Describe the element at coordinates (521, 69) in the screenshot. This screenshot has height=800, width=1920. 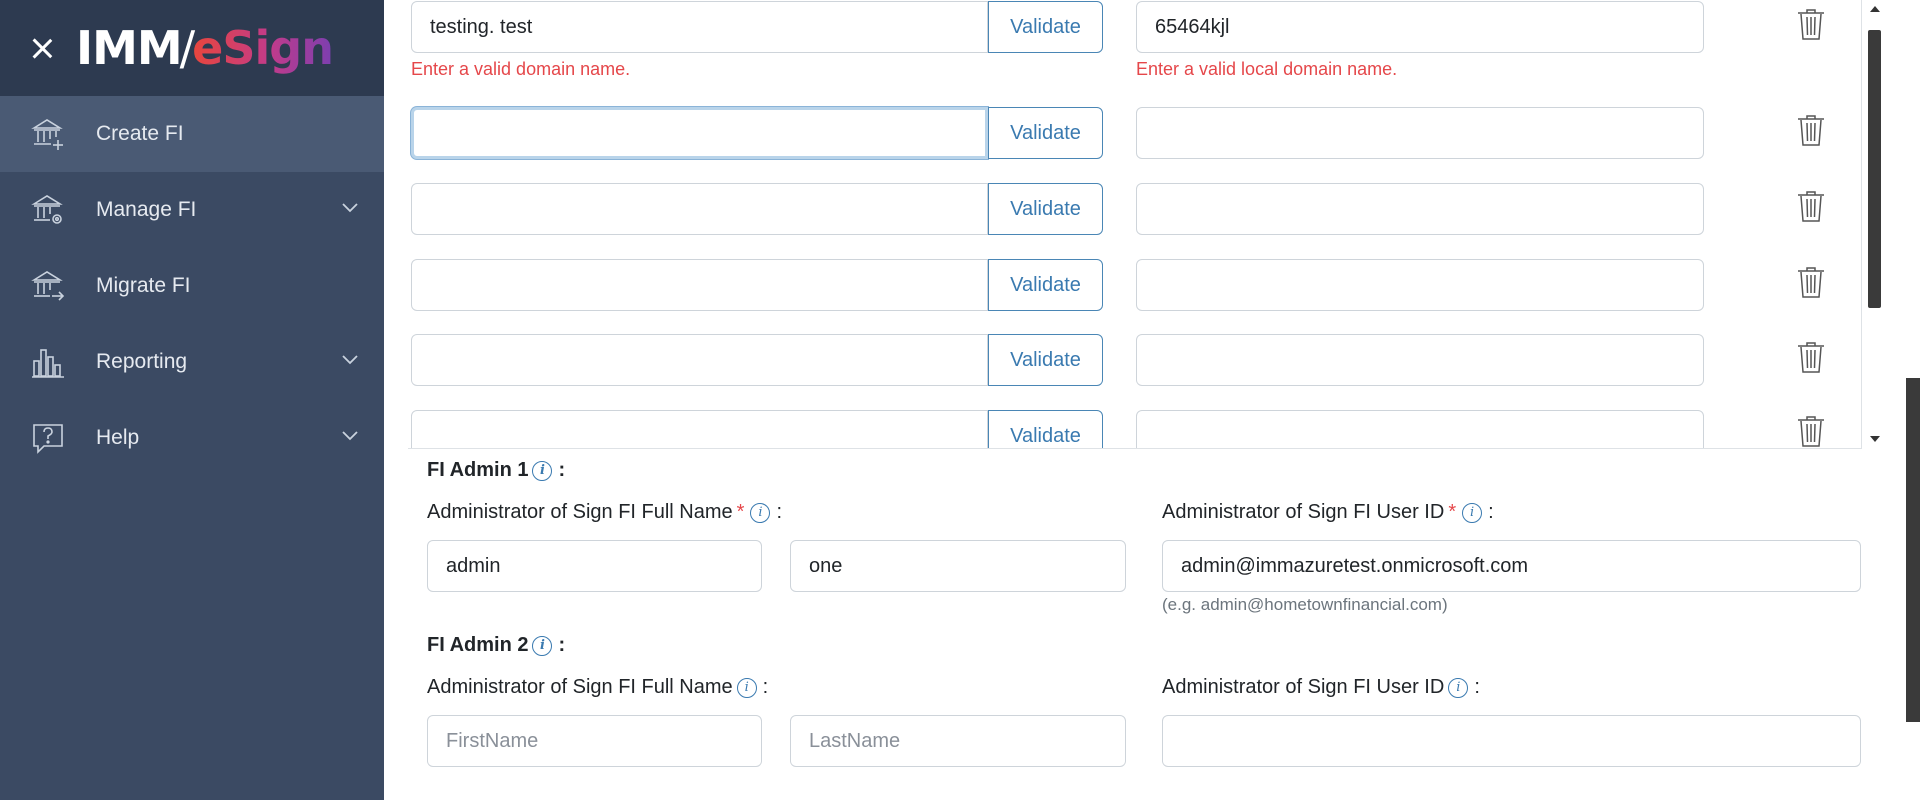
I see `domain-error-text: Enter a valid domain name.` at that location.